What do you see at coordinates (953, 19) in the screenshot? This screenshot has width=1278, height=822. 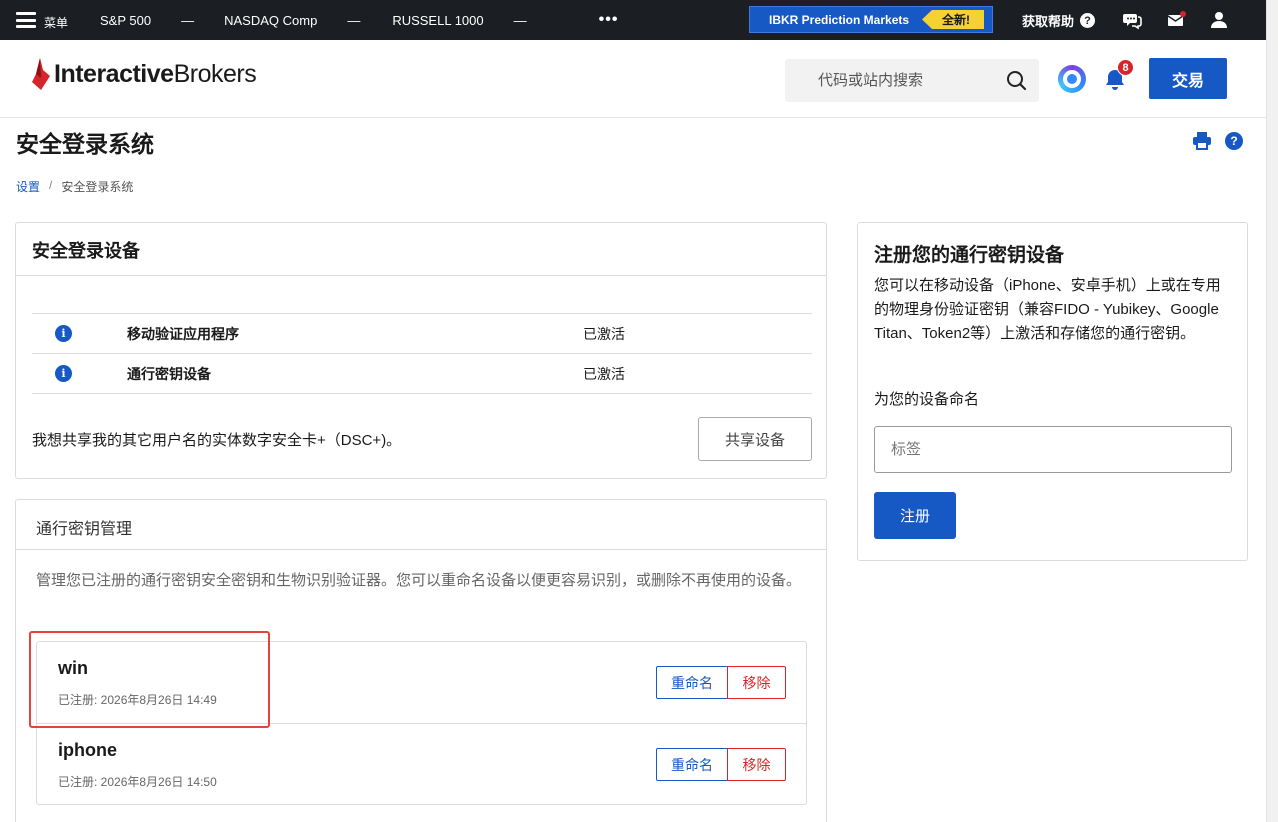 I see `new-badge: 全新!` at bounding box center [953, 19].